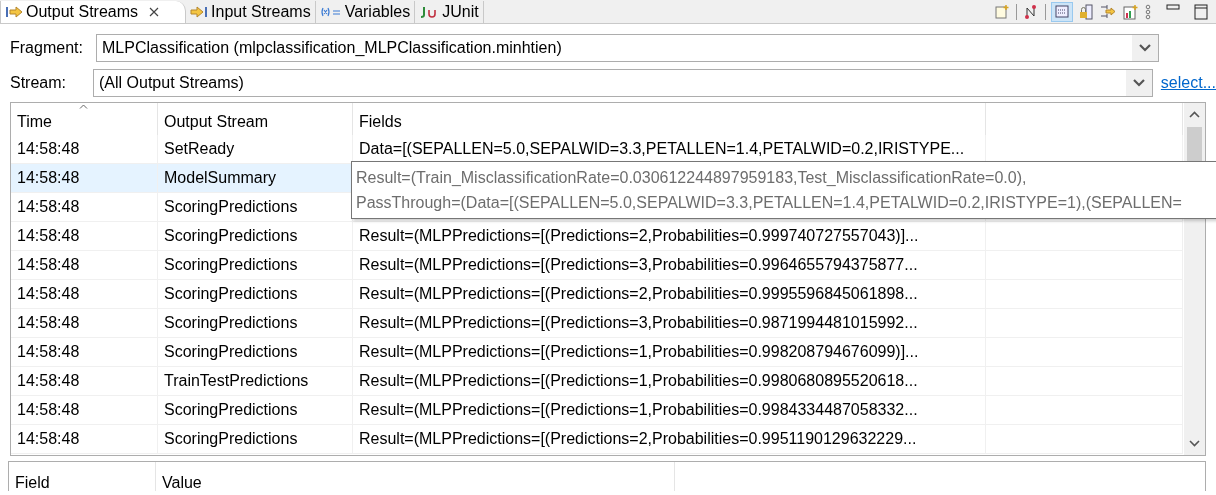 Image resolution: width=1216 pixels, height=495 pixels. I want to click on column-header: Field, so click(82, 476).